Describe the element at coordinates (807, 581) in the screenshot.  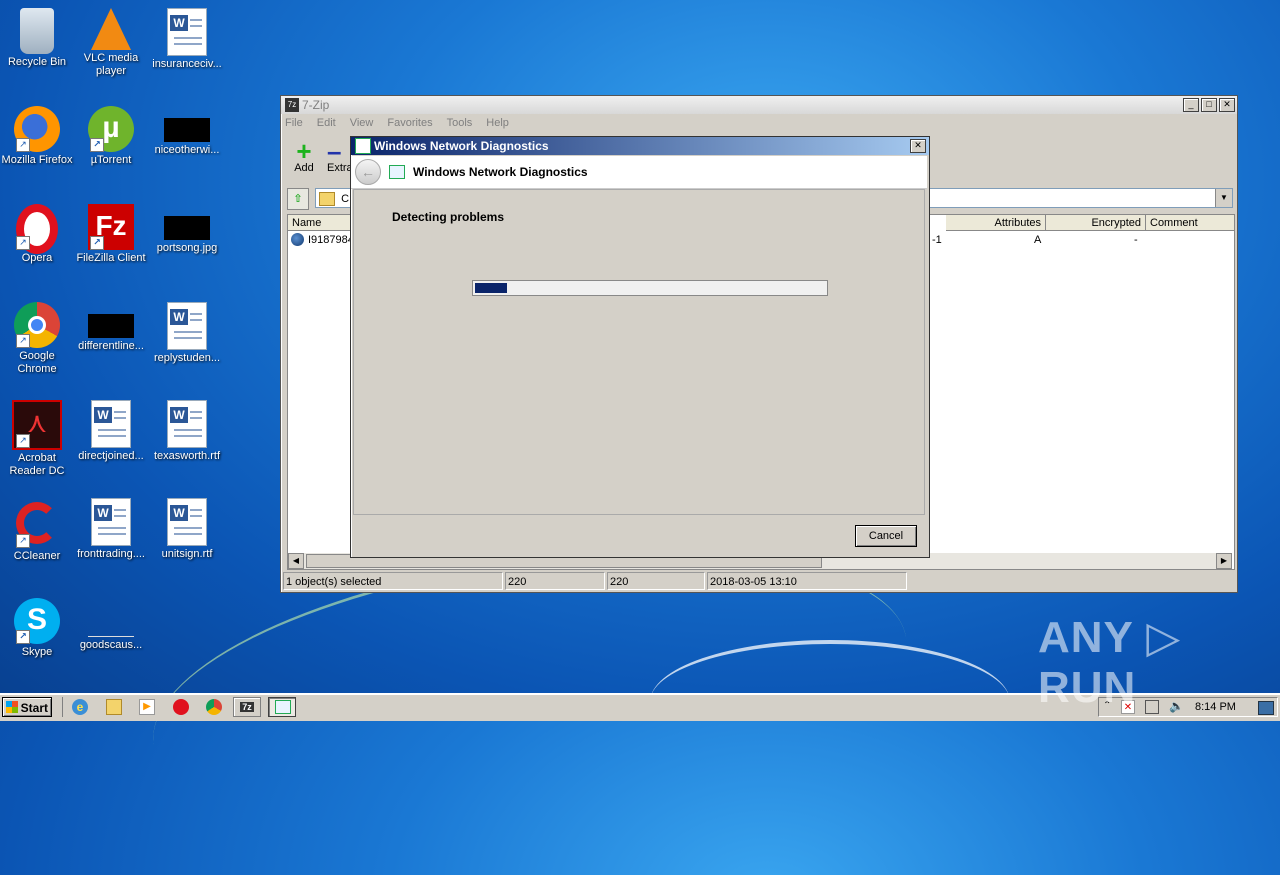
I see `status-modified: 2018-03-05 13:10` at that location.